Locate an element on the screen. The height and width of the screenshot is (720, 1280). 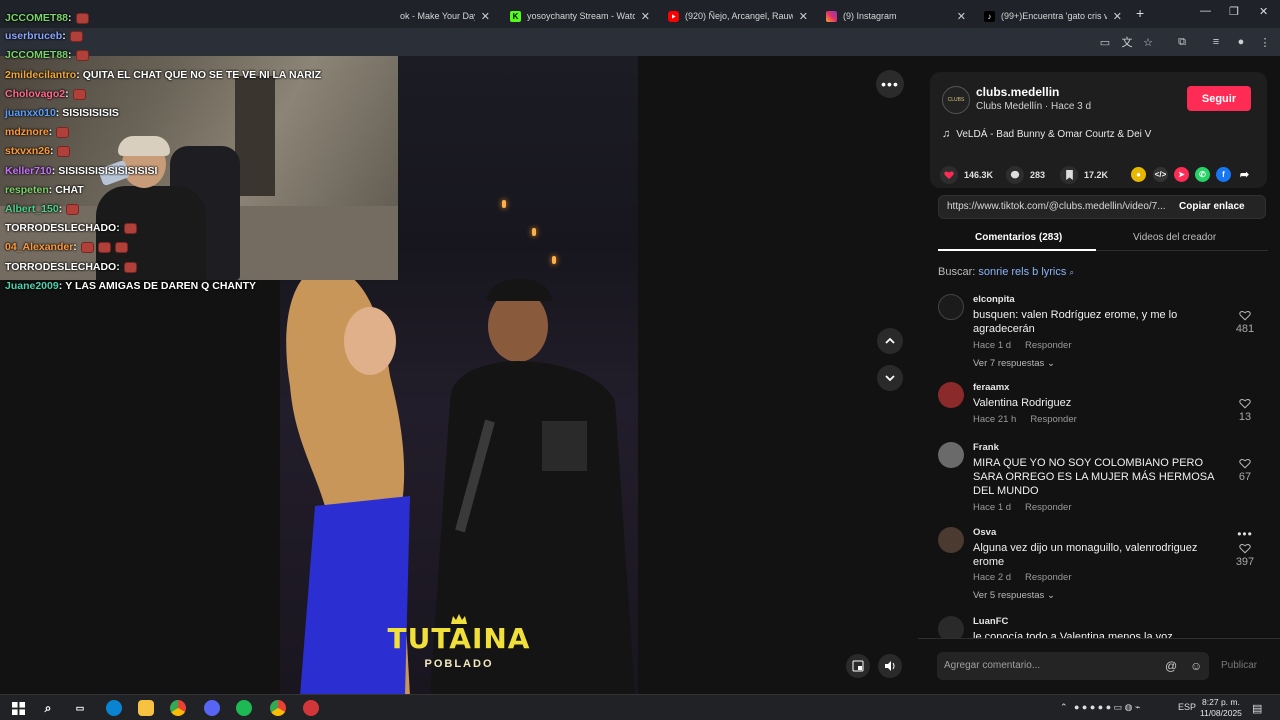
account-name: clubs.medellin is located at coordinates (1017, 92).